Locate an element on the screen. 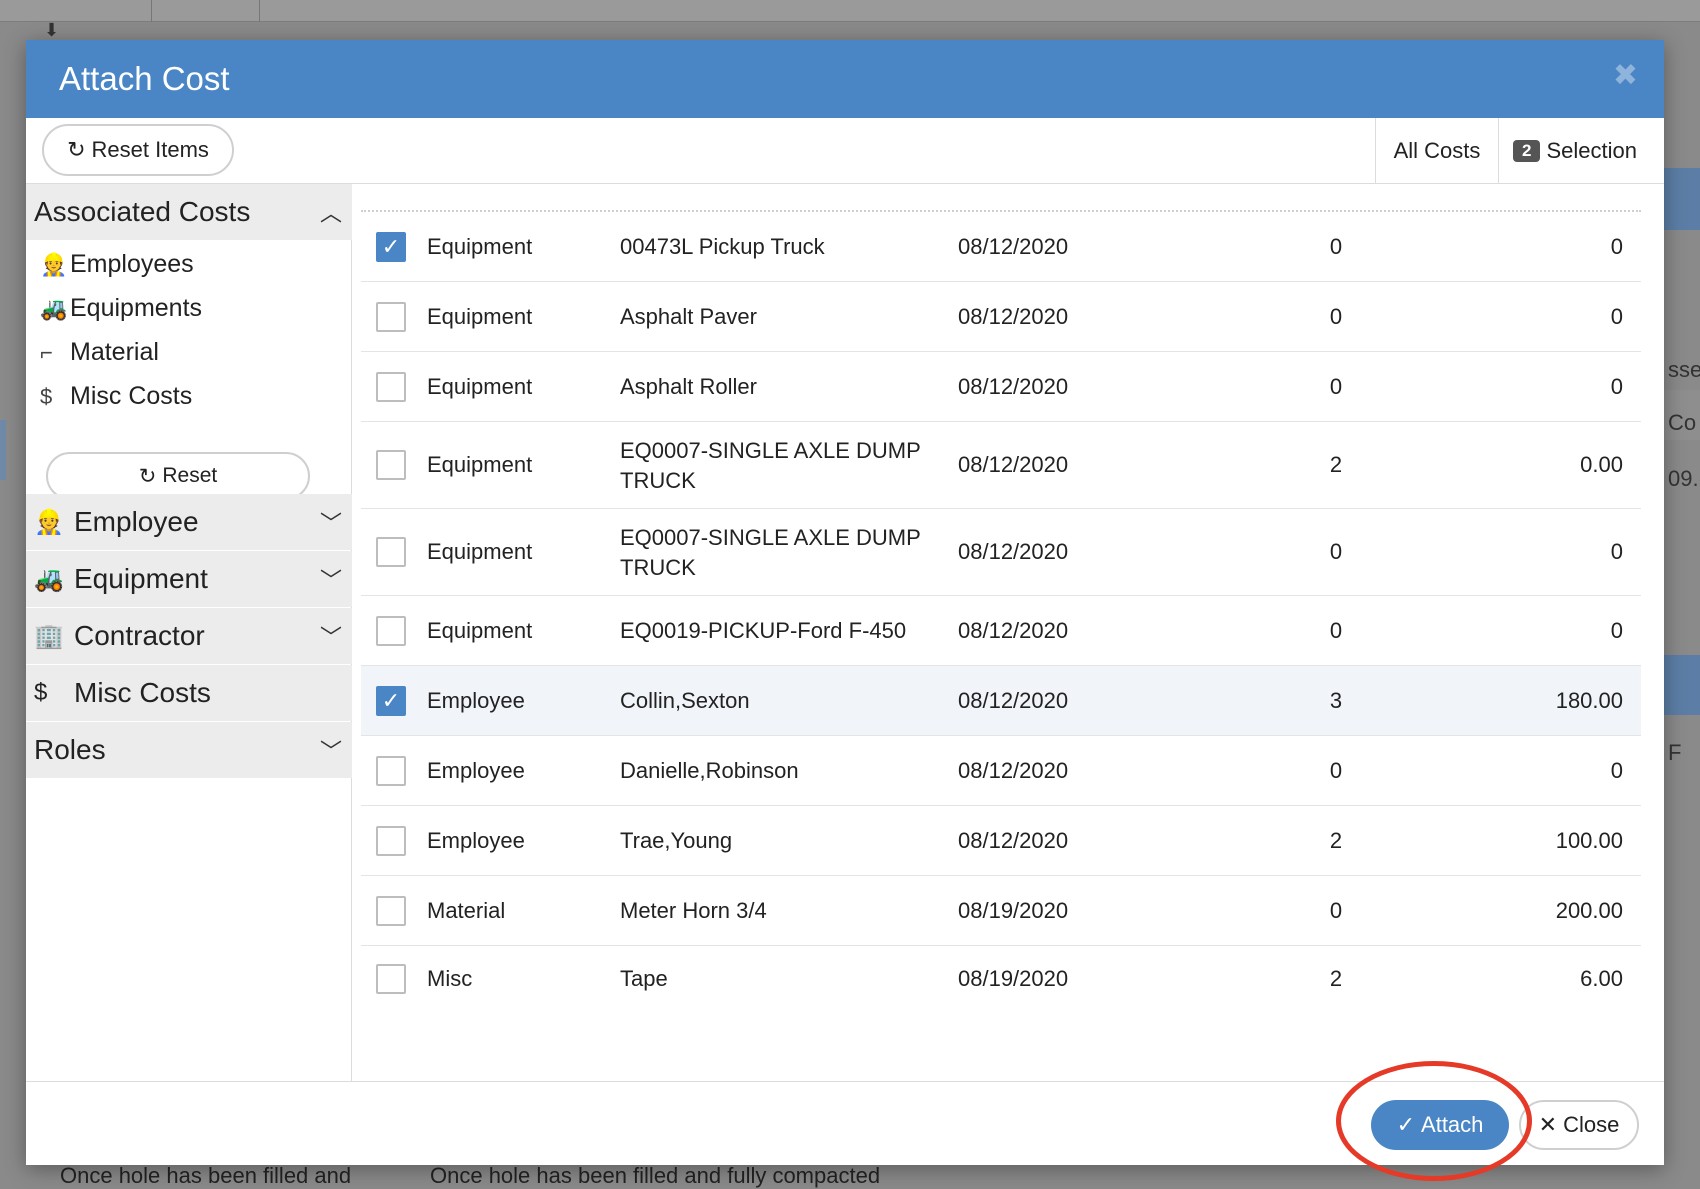  panel-misc-costs-label: Misc Costs is located at coordinates (142, 692).